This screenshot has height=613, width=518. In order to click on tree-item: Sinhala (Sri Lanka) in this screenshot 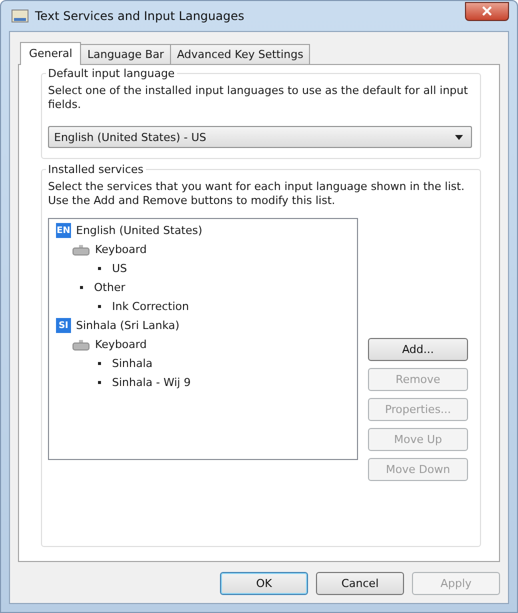, I will do `click(128, 325)`.